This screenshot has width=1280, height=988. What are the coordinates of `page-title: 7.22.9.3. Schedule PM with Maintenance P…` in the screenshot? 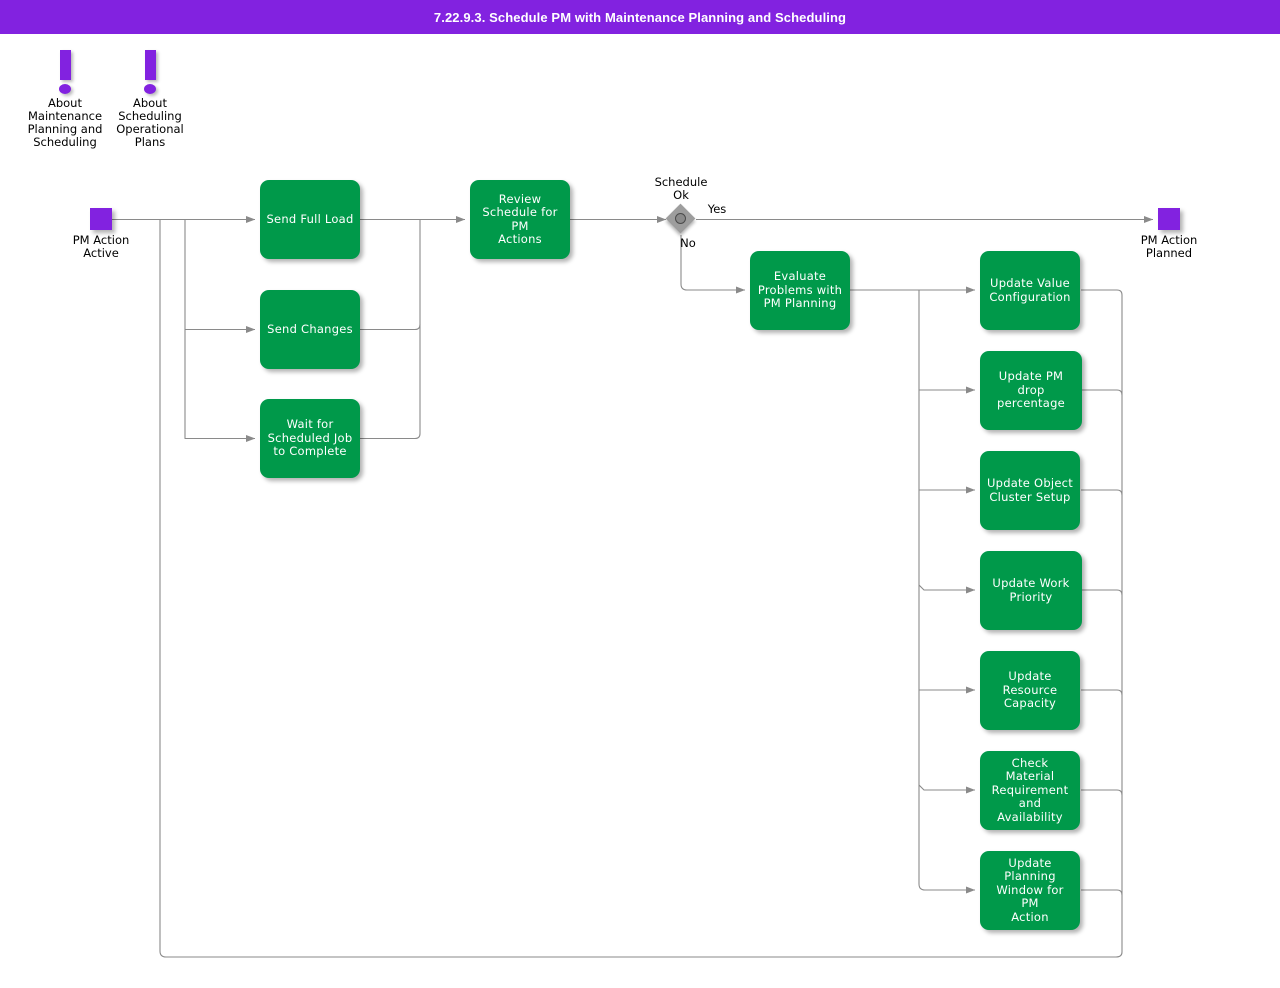 It's located at (640, 17).